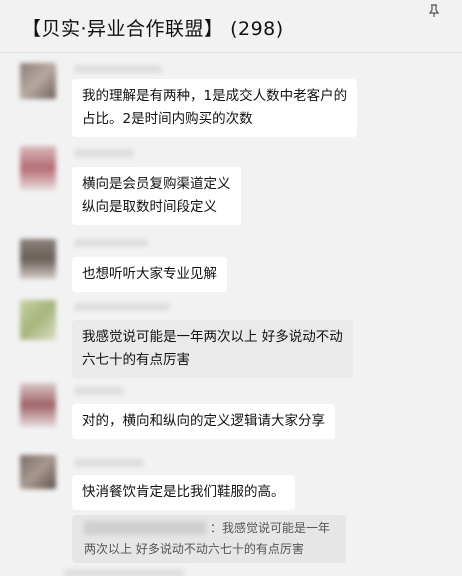 The width and height of the screenshot is (462, 576). What do you see at coordinates (215, 96) in the screenshot?
I see `message-line: 我的理解是有两种，1是成交人数中老客户的` at bounding box center [215, 96].